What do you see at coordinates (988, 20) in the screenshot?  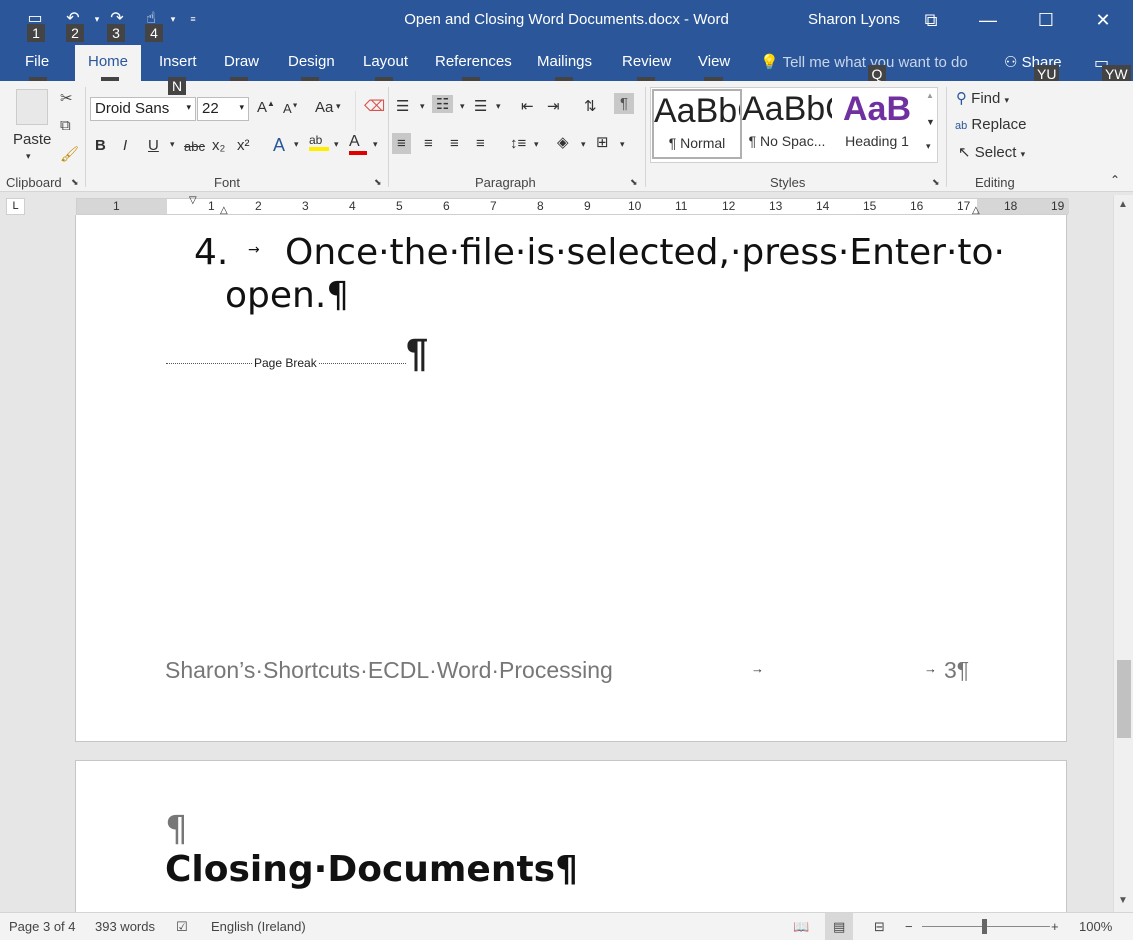 I see `minimize-button: —` at bounding box center [988, 20].